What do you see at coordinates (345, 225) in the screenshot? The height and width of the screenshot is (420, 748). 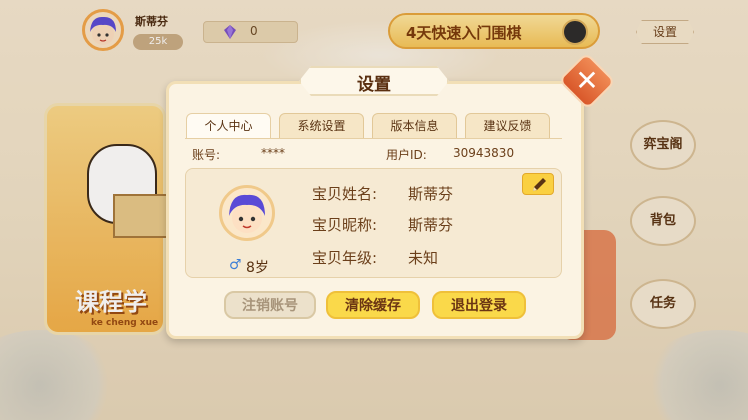 I see `nickname-label: 宝贝昵称:` at bounding box center [345, 225].